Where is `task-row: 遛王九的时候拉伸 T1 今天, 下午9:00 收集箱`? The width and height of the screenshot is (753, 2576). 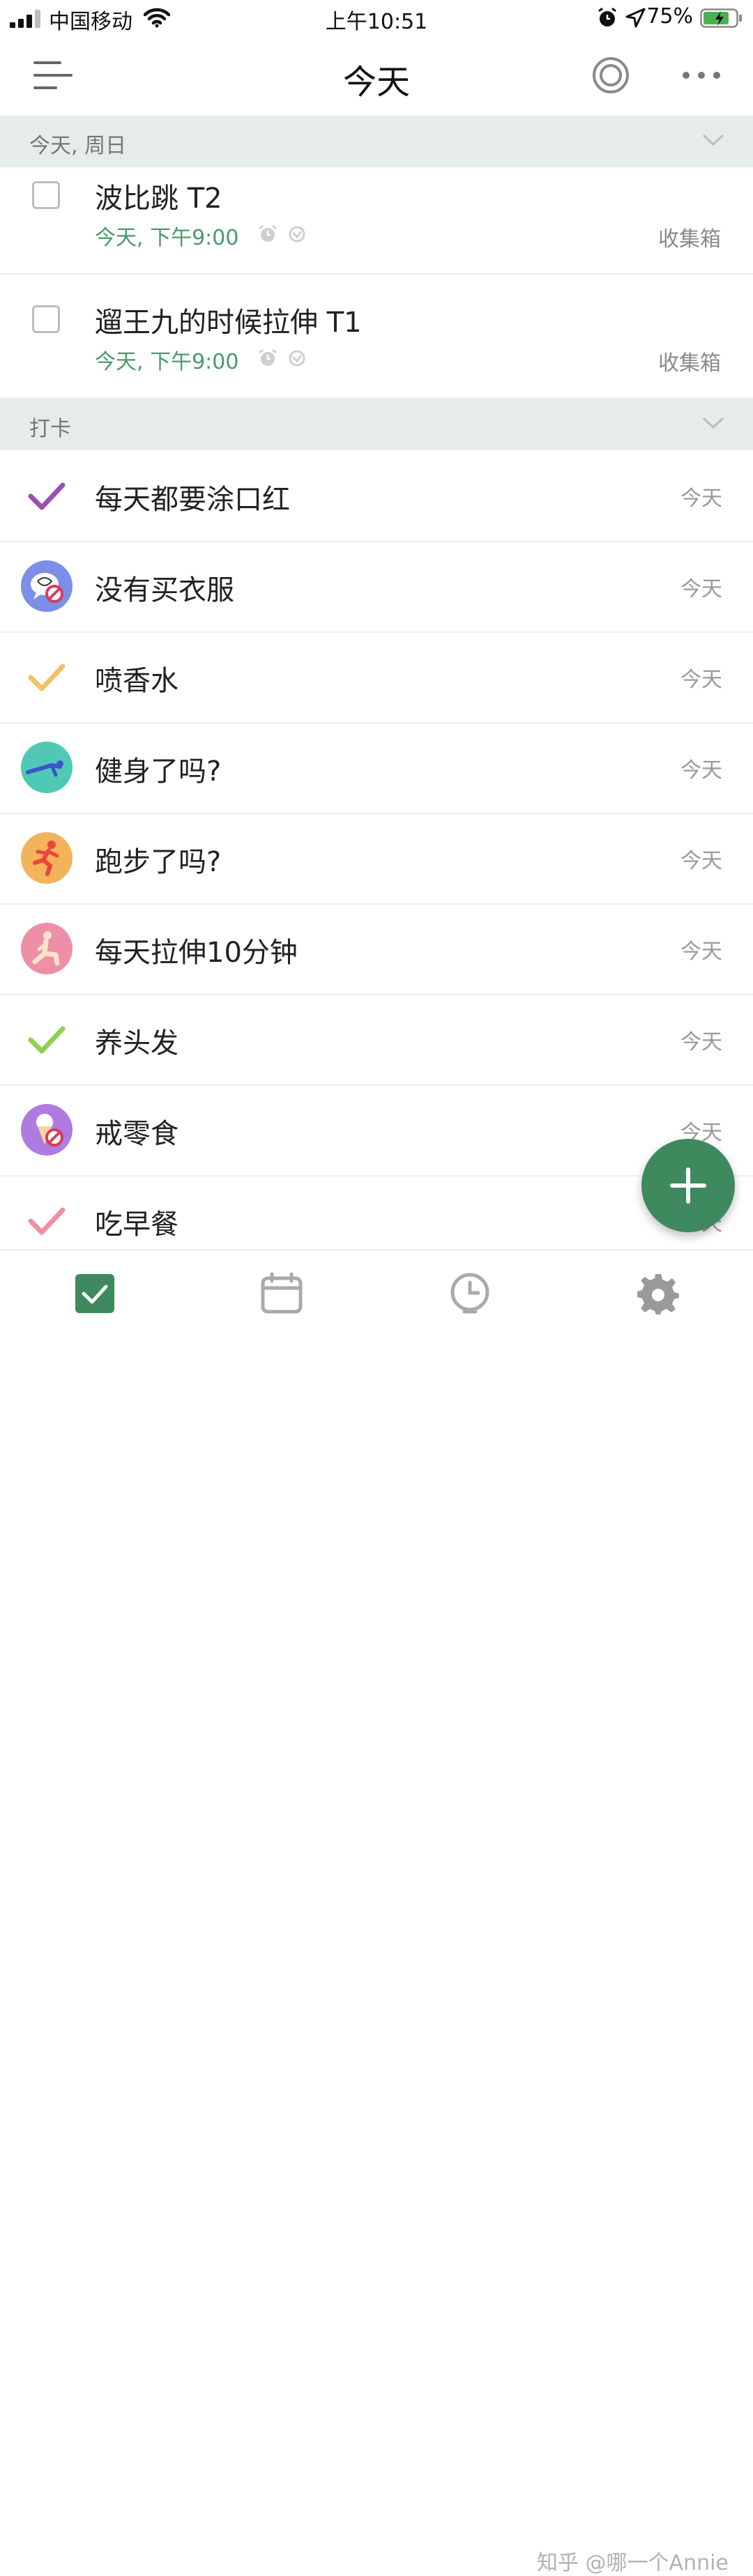
task-row: 遛王九的时候拉伸 T1 今天, 下午9:00 收集箱 is located at coordinates (376, 336).